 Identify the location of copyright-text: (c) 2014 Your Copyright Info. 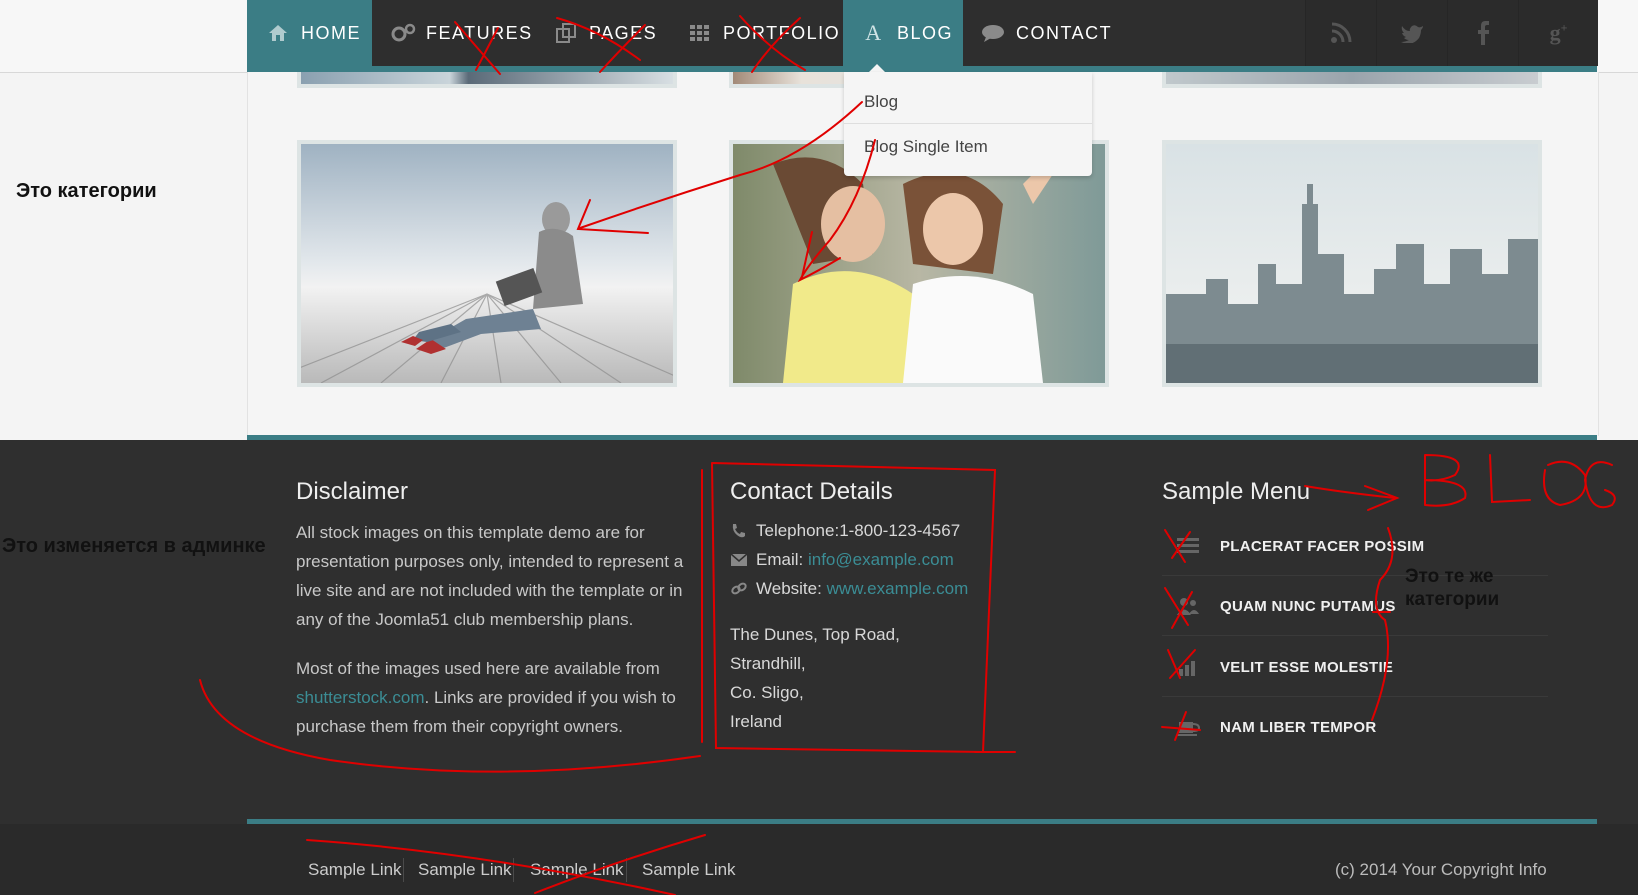
(1441, 869).